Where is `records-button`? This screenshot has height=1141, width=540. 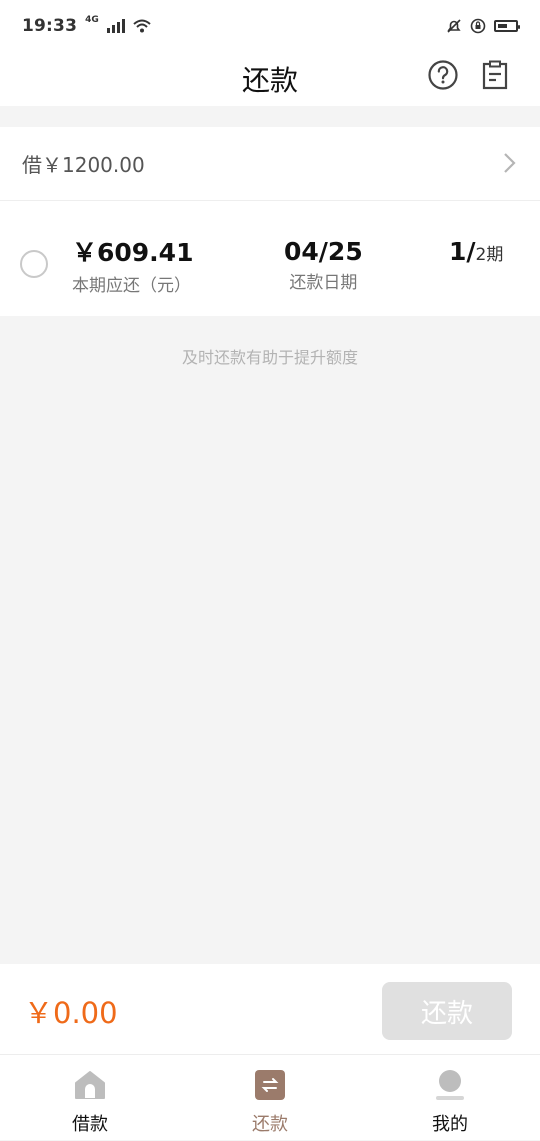
records-button is located at coordinates (495, 75).